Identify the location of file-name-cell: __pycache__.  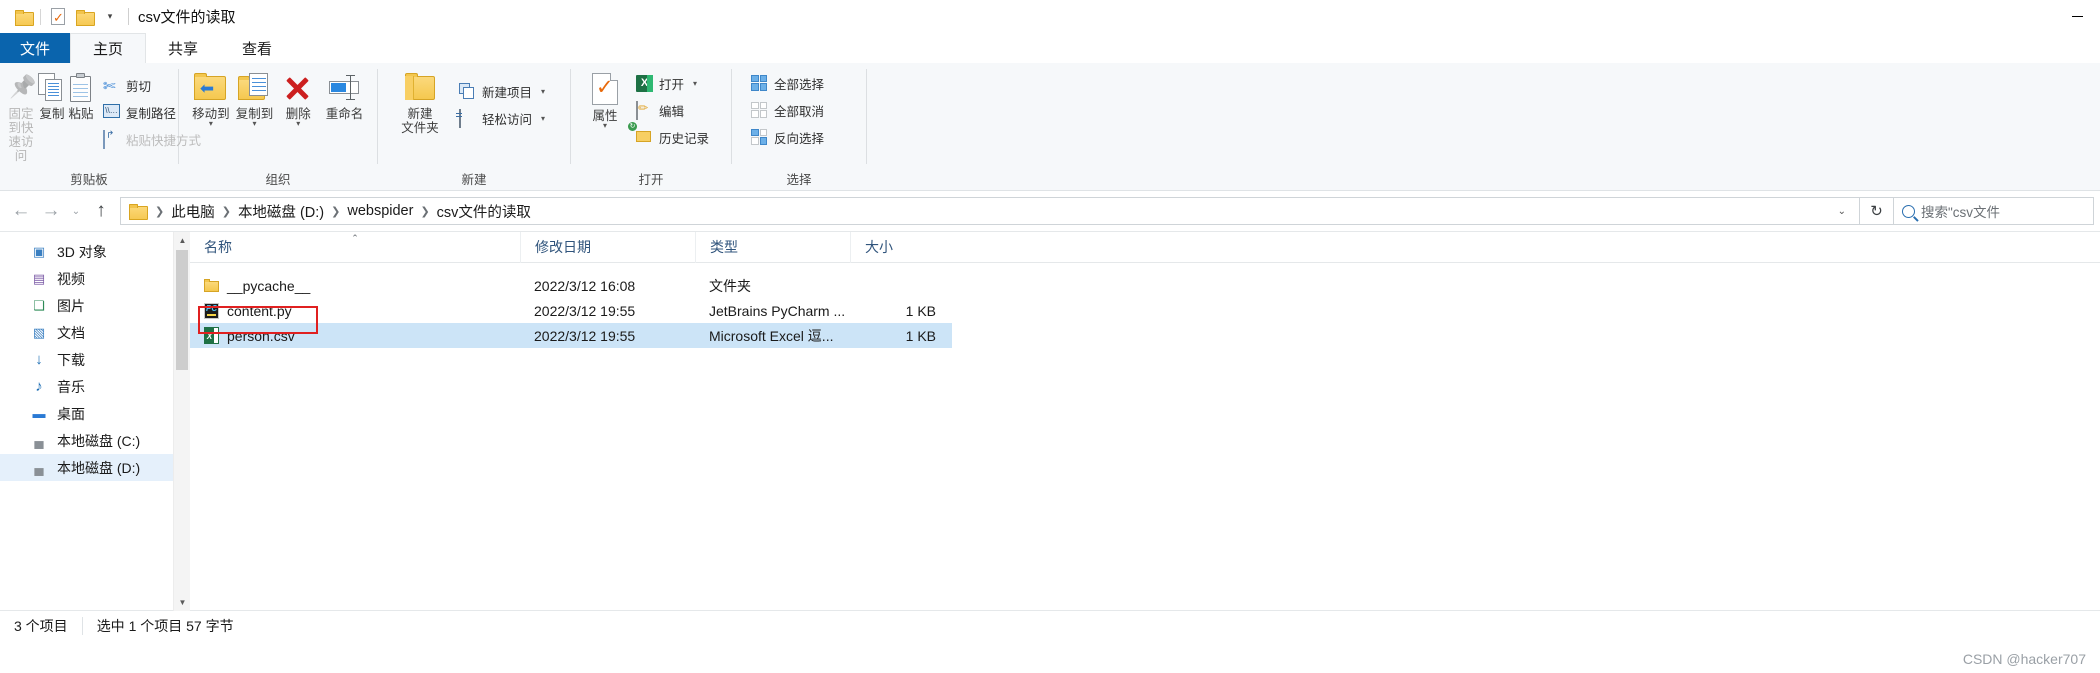
(355, 286).